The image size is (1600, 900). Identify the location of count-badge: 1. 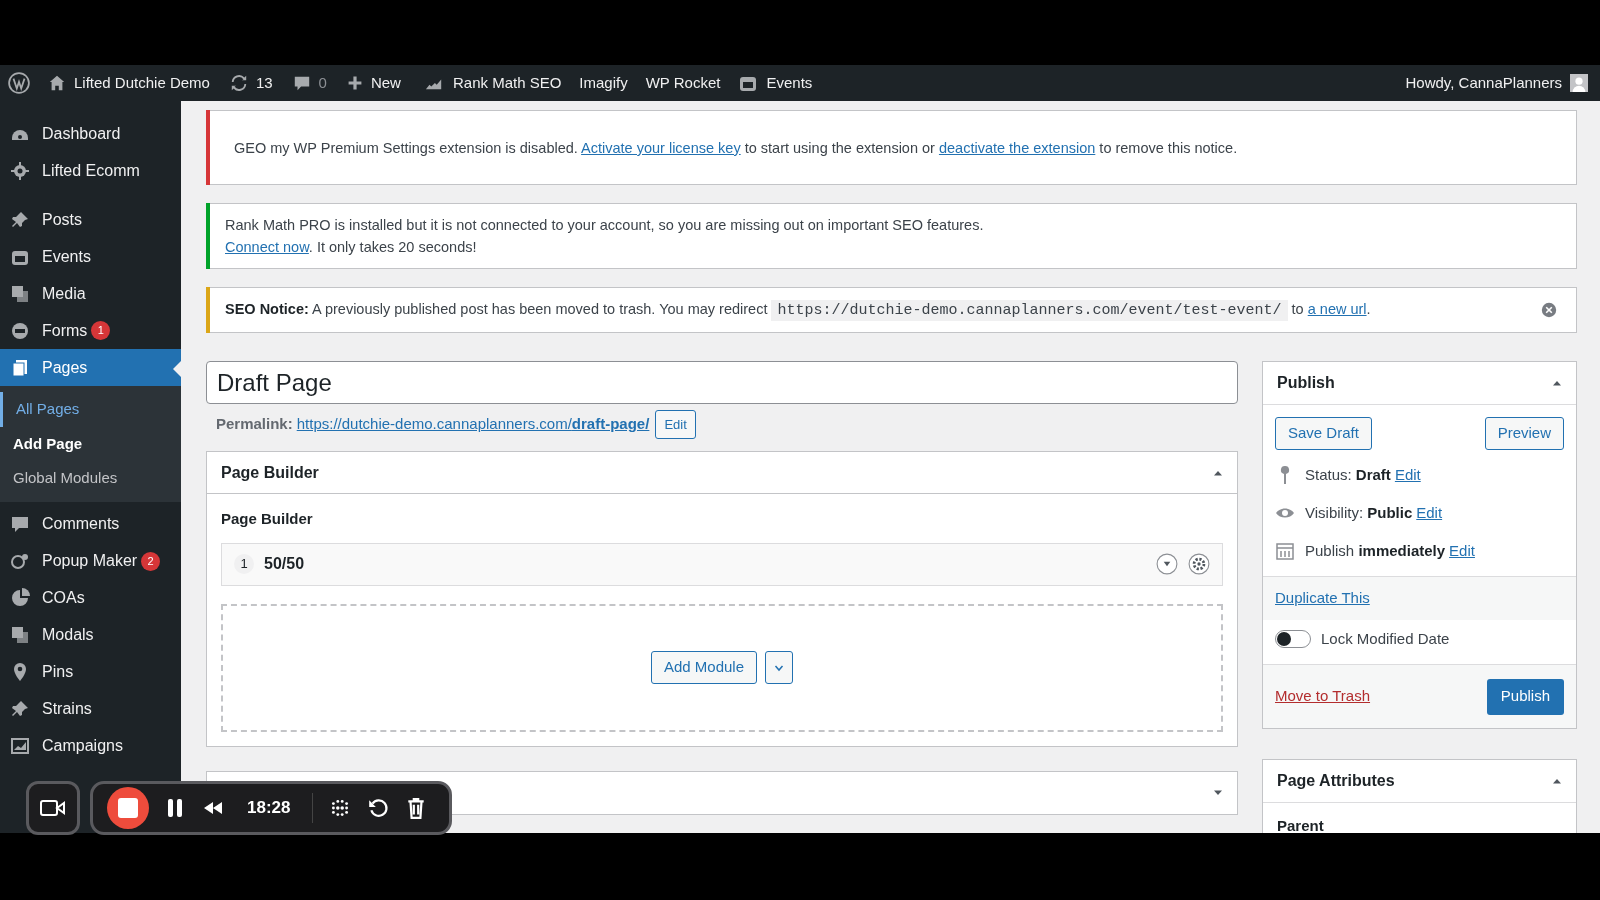
(101, 330).